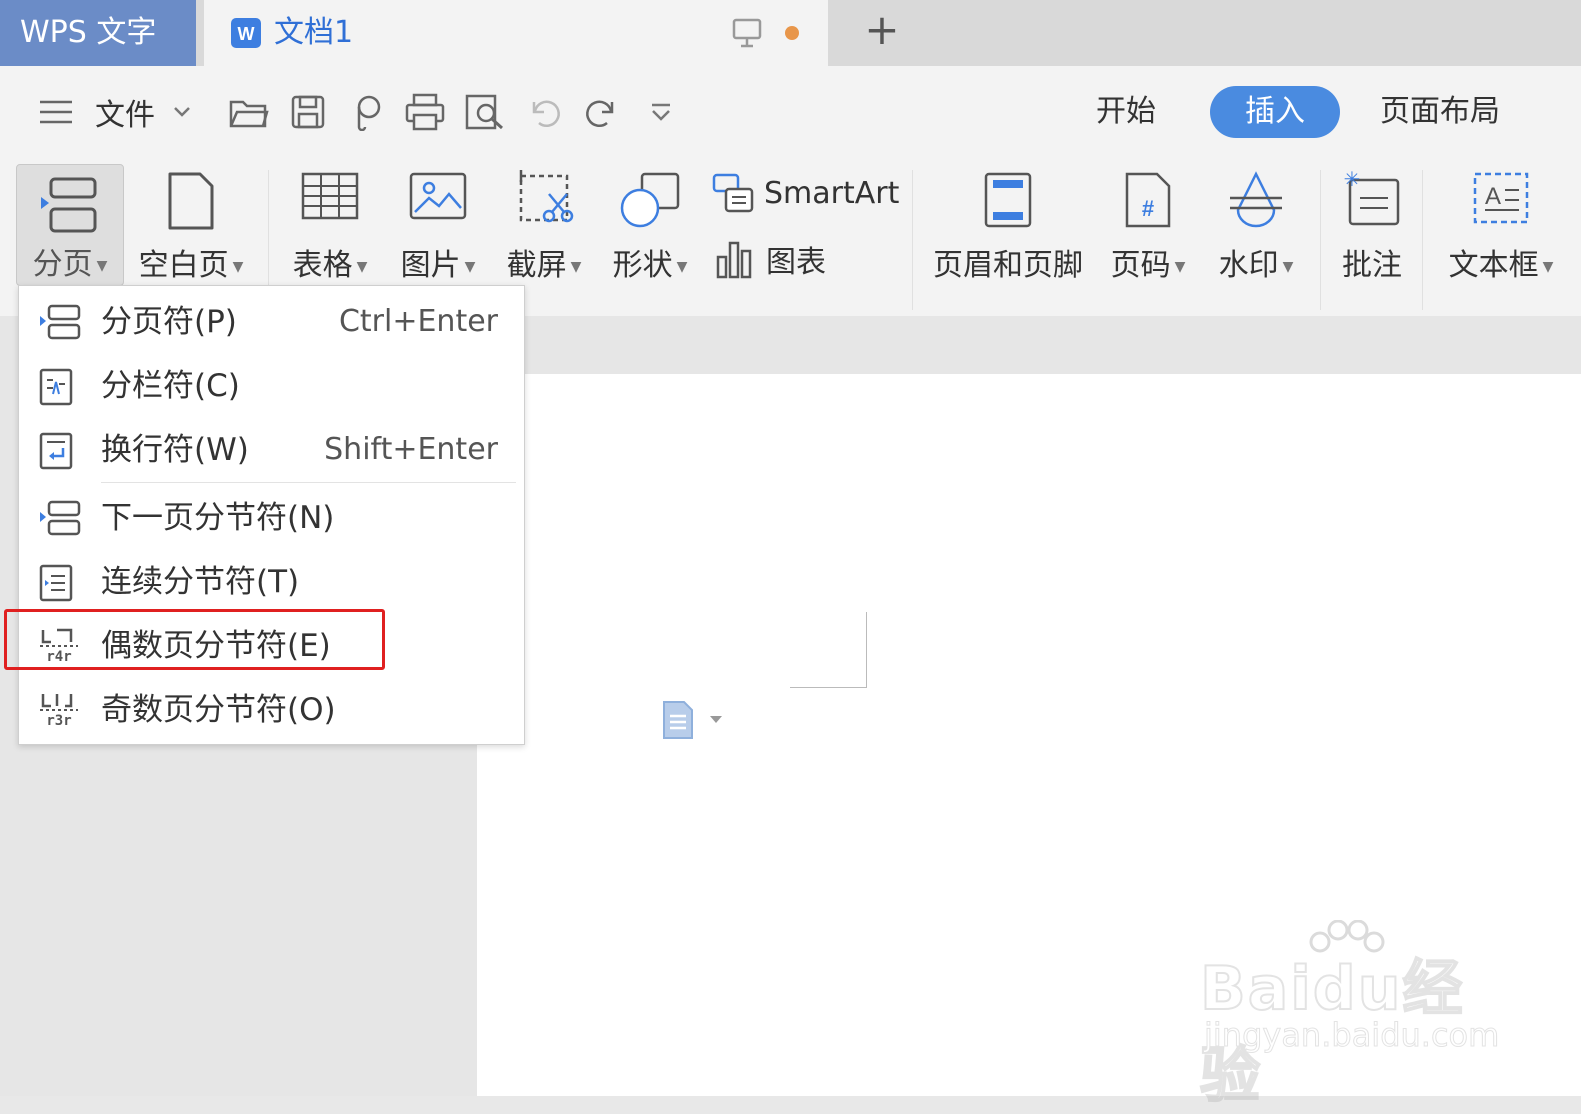  I want to click on page-number-button: # 页码 ▼, so click(1148, 225).